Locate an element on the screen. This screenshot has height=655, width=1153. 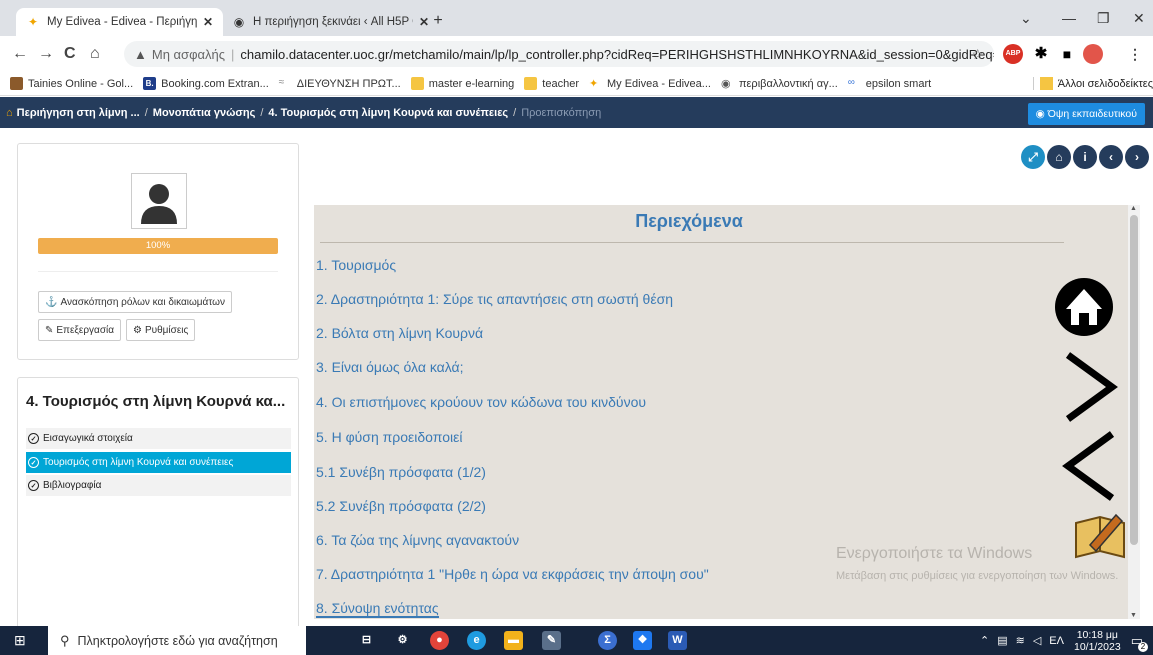
dropbox-icon: ❖ is located at coordinates (642, 640).